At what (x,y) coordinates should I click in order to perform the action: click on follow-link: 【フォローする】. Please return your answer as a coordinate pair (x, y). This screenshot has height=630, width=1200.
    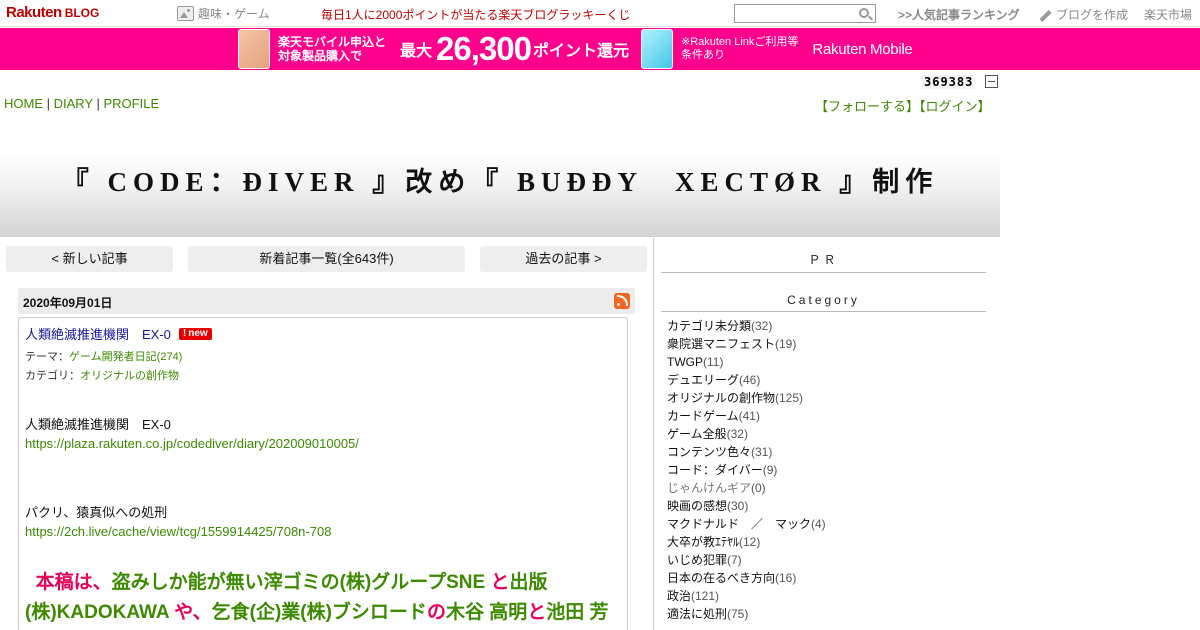
    Looking at the image, I should click on (867, 106).